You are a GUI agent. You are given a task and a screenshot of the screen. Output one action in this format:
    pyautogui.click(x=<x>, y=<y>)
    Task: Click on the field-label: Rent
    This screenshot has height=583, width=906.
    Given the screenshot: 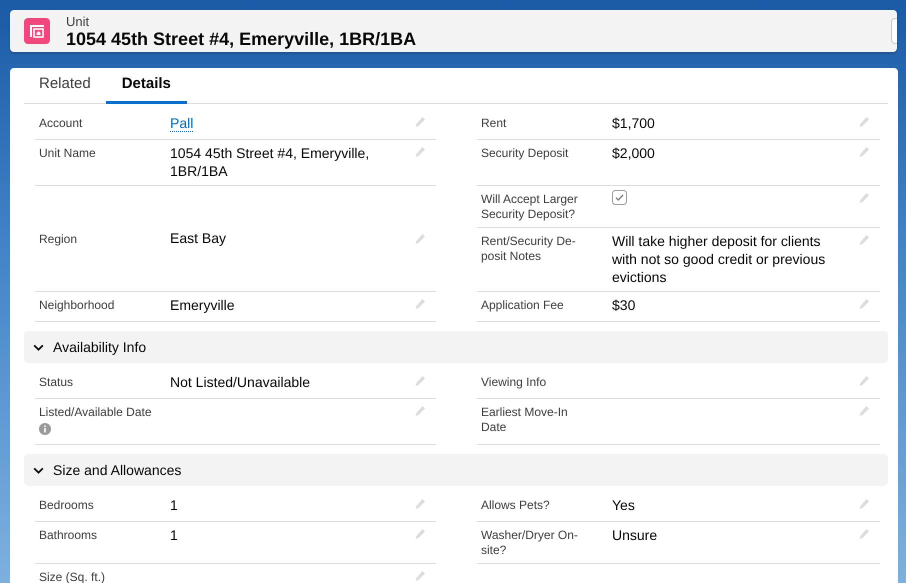 What is the action you would take?
    pyautogui.click(x=493, y=123)
    